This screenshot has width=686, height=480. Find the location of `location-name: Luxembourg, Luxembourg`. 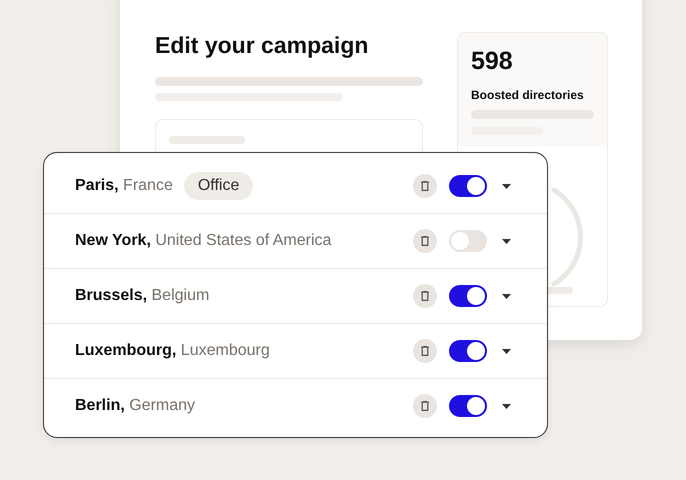

location-name: Luxembourg, Luxembourg is located at coordinates (172, 351).